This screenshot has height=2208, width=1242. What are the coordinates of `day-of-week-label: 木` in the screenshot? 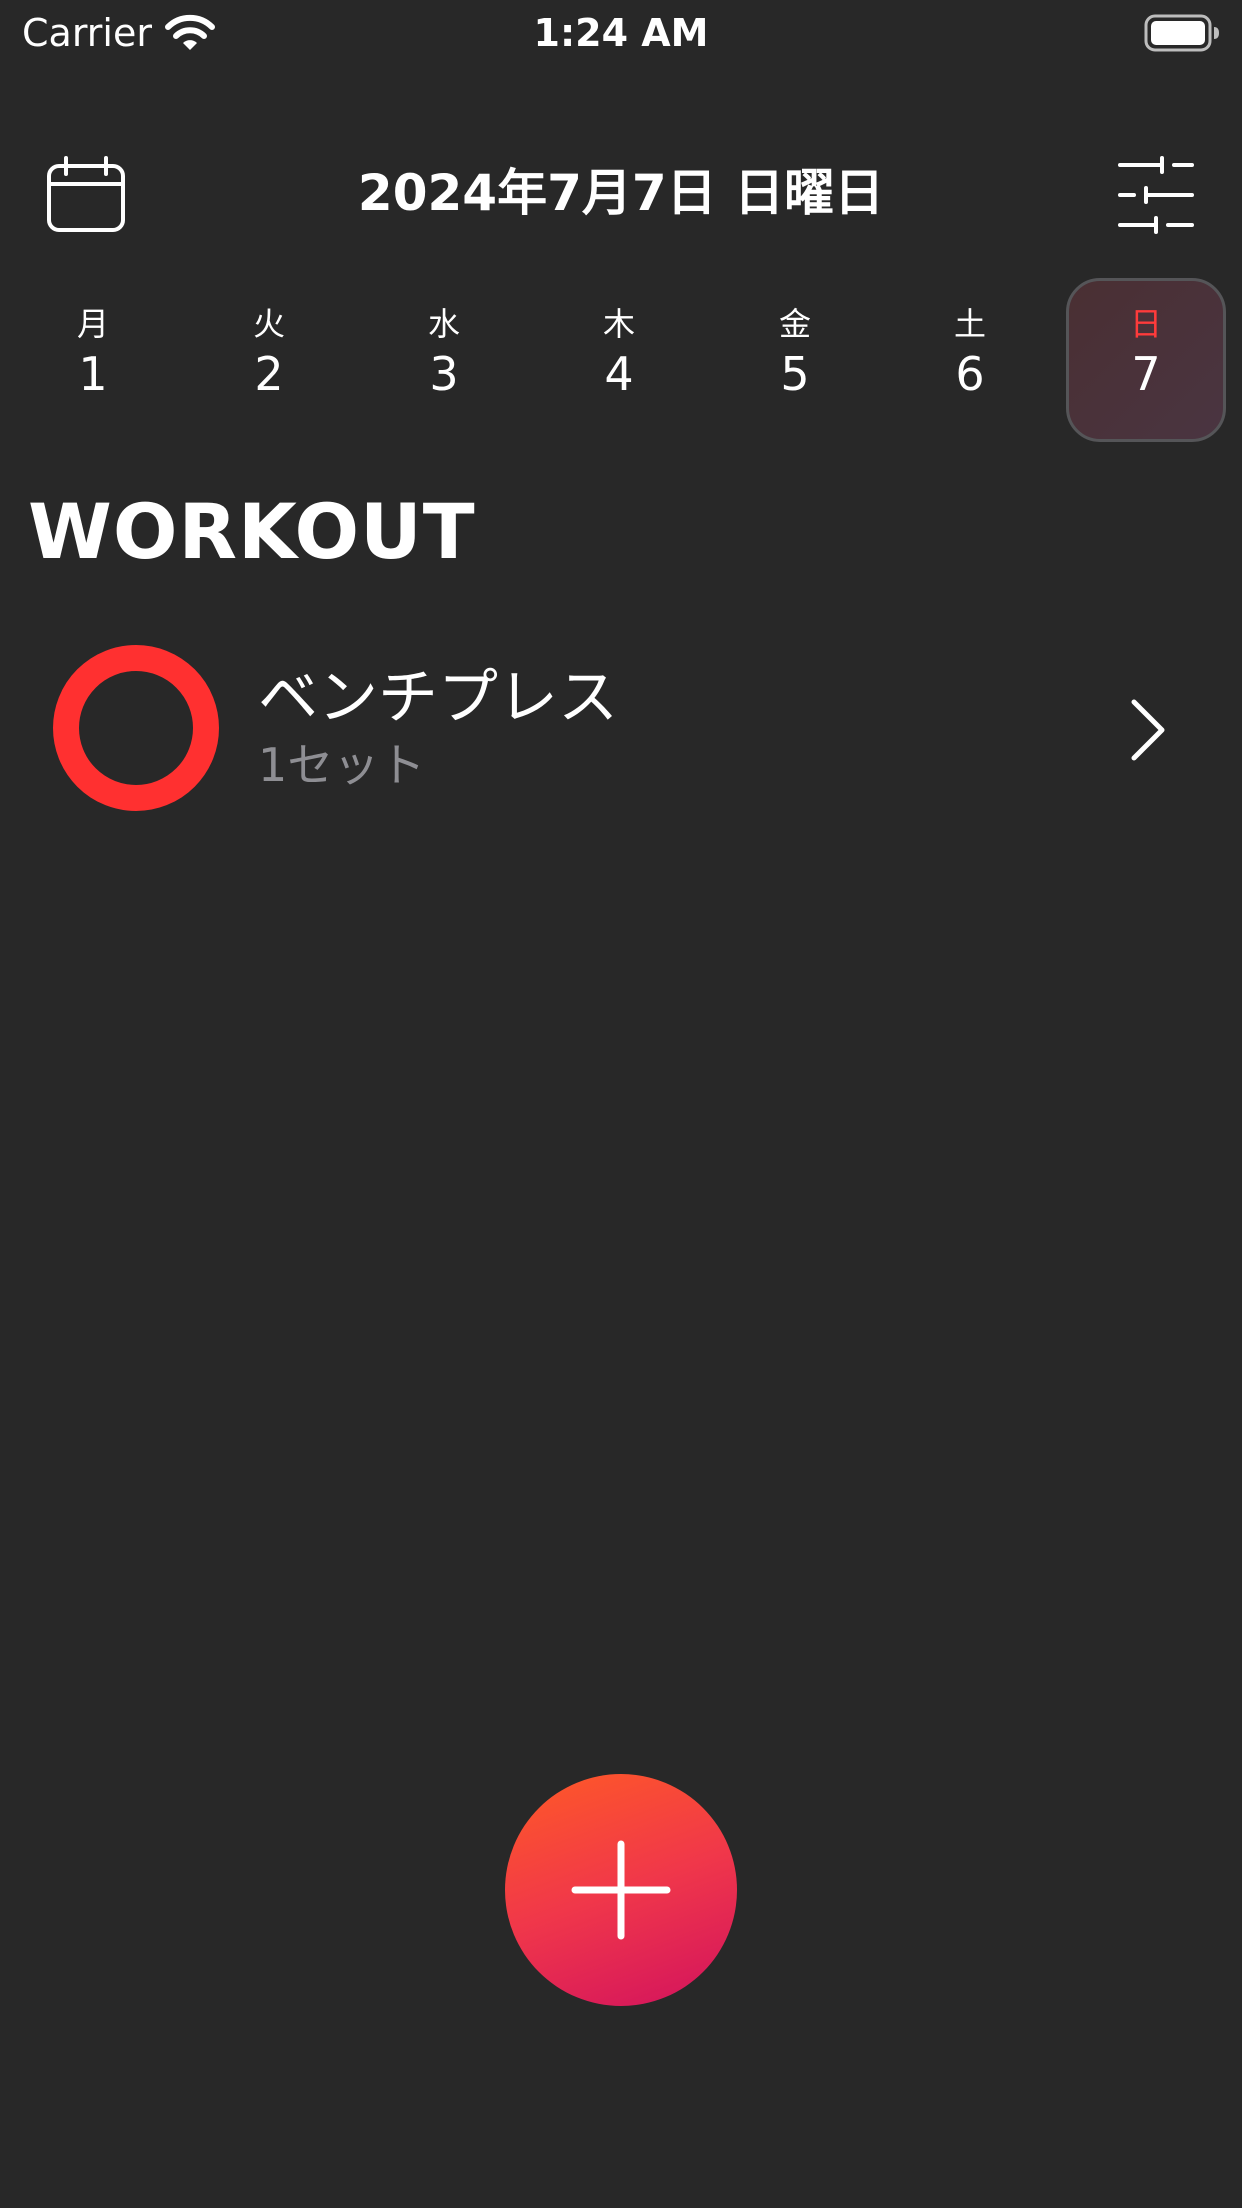 It's located at (618, 324).